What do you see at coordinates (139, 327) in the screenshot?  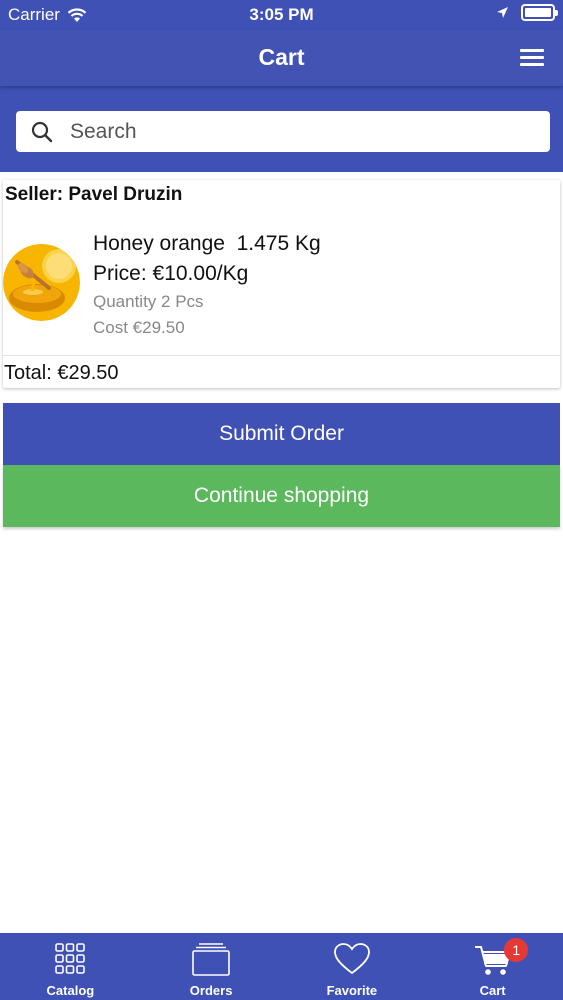 I see `product-cost: Cost €29.50` at bounding box center [139, 327].